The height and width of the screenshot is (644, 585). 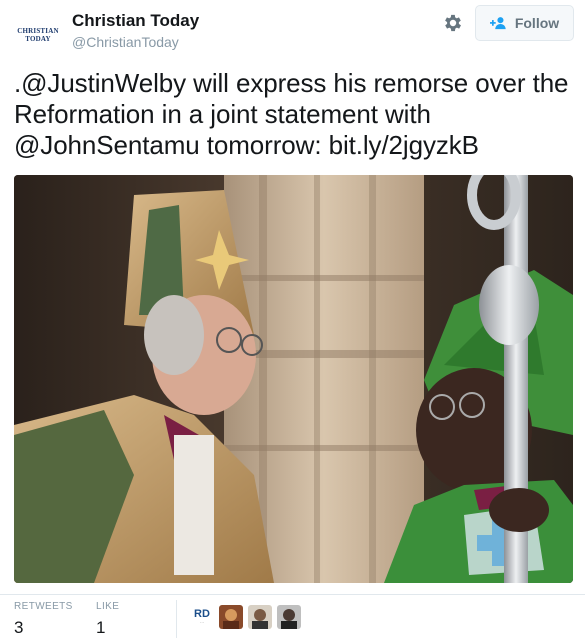 What do you see at coordinates (202, 614) in the screenshot?
I see `liker-avatar-rd-text: RD` at bounding box center [202, 614].